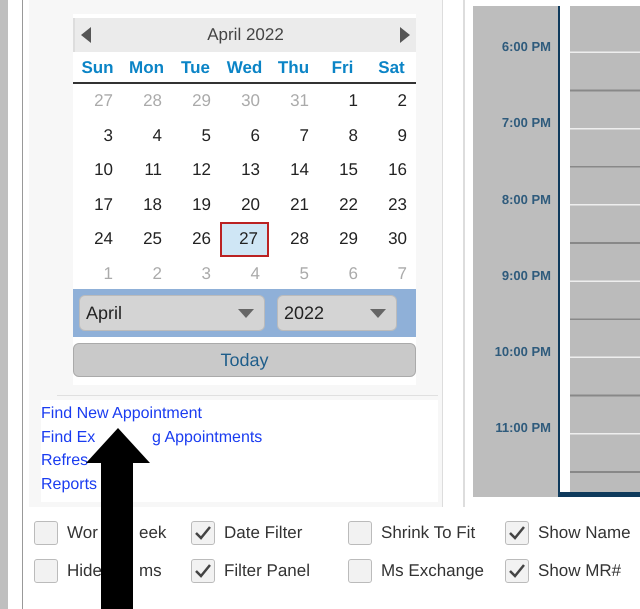  Describe the element at coordinates (152, 533) in the screenshot. I see `checkbox-label: eek` at that location.